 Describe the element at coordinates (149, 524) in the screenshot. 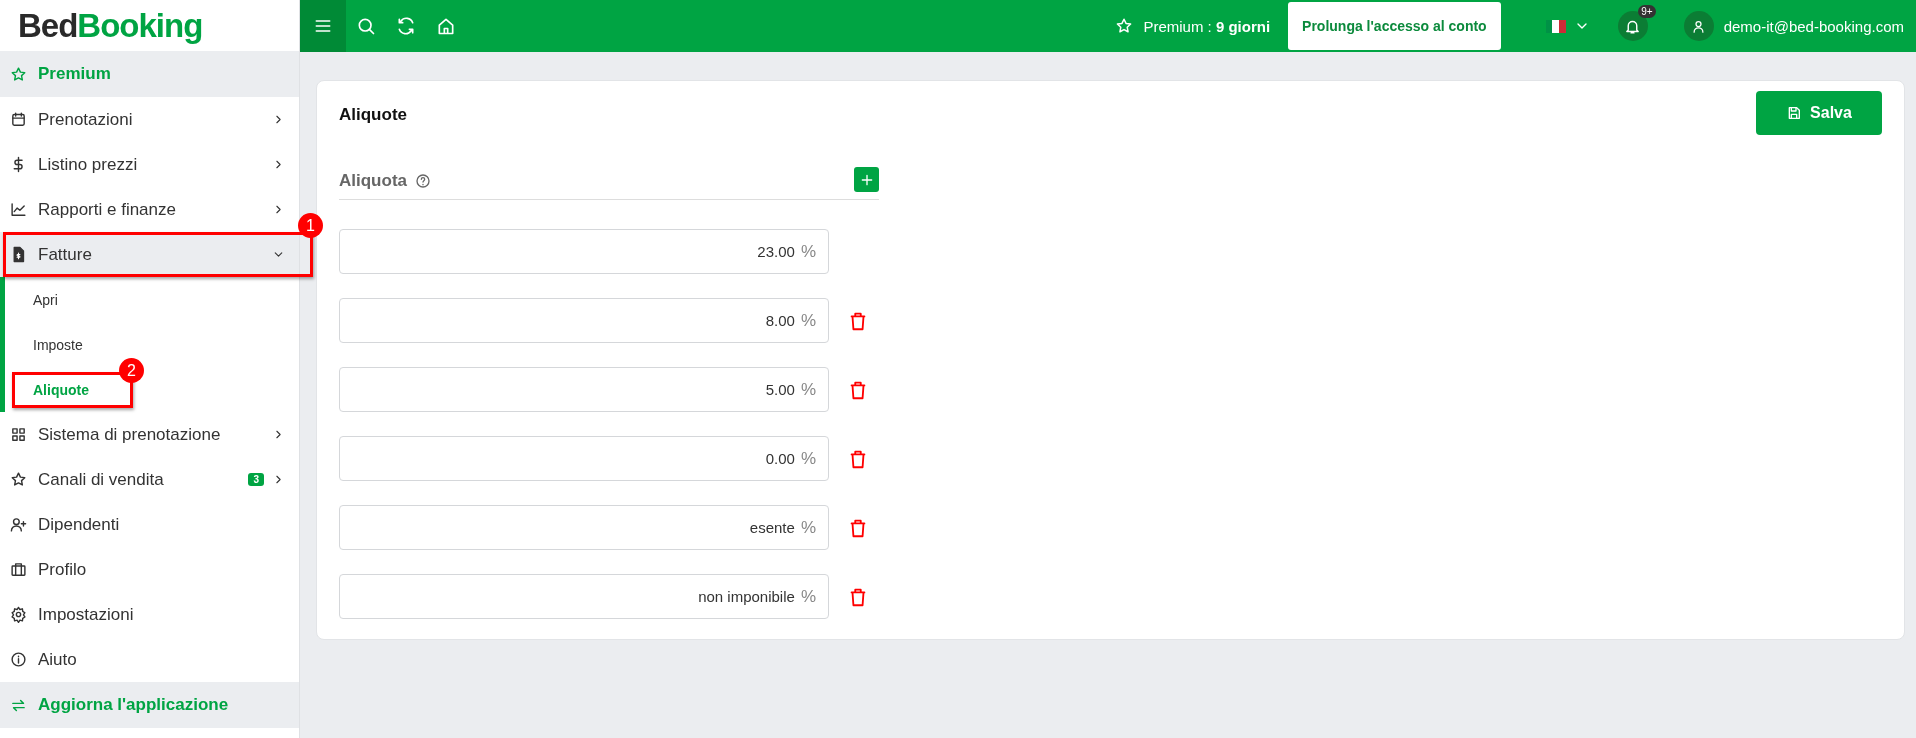

I see `sidebar-item: Dipendenti` at that location.